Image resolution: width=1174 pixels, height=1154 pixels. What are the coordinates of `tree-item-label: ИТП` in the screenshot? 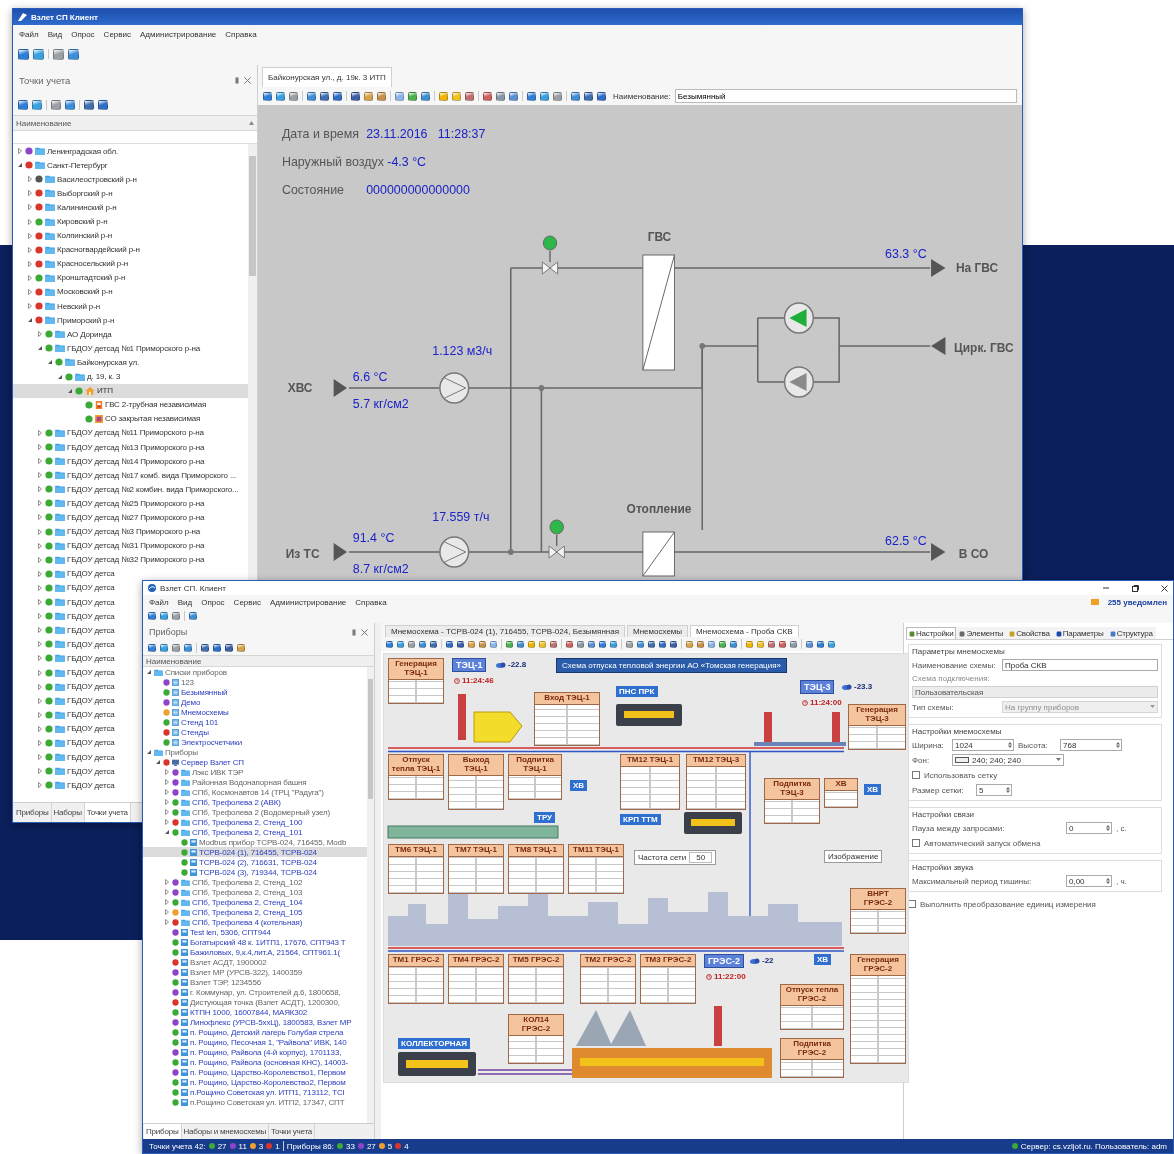 It's located at (105, 391).